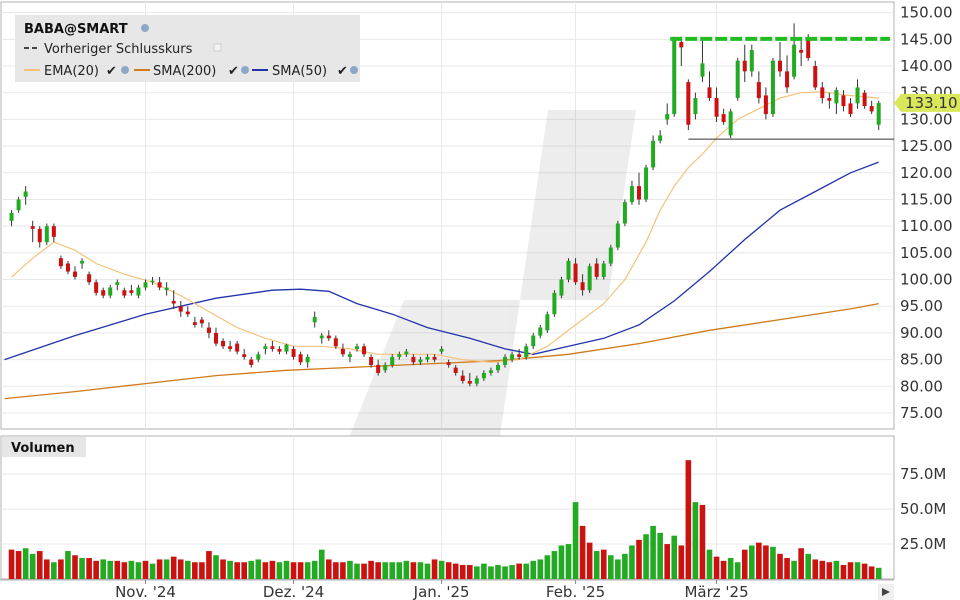 The height and width of the screenshot is (600, 960). Describe the element at coordinates (927, 102) in the screenshot. I see `last-price-marker: 133.10` at that location.